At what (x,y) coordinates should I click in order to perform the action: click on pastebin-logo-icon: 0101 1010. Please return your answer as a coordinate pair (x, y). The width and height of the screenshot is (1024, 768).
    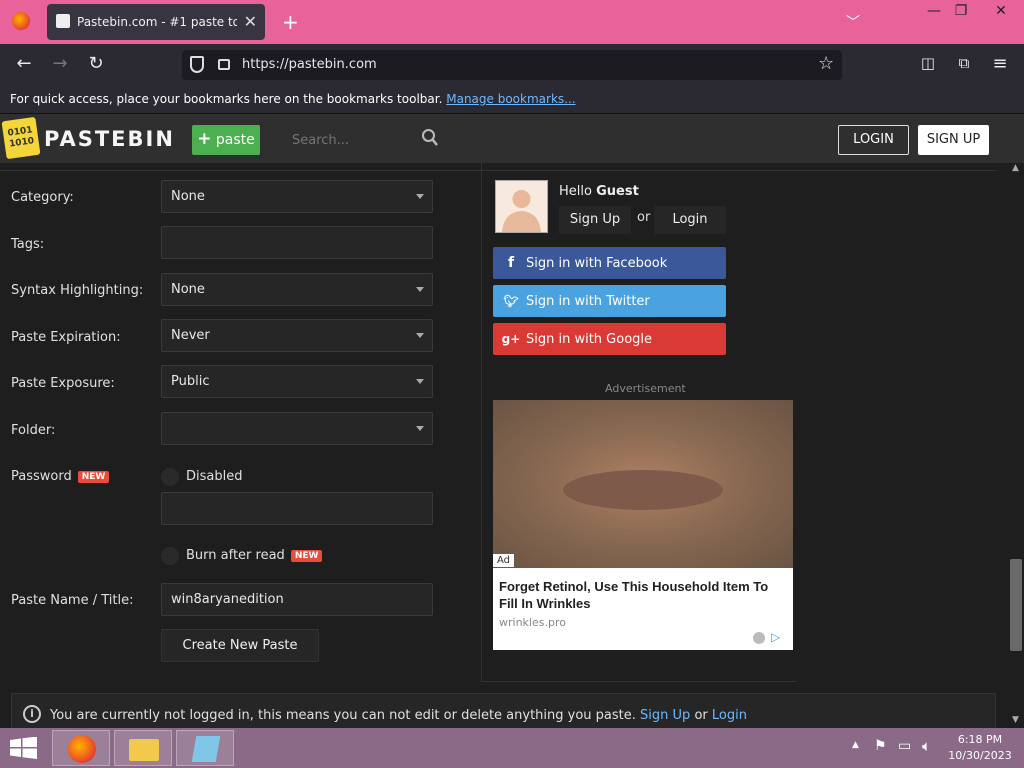
    Looking at the image, I should click on (21, 138).